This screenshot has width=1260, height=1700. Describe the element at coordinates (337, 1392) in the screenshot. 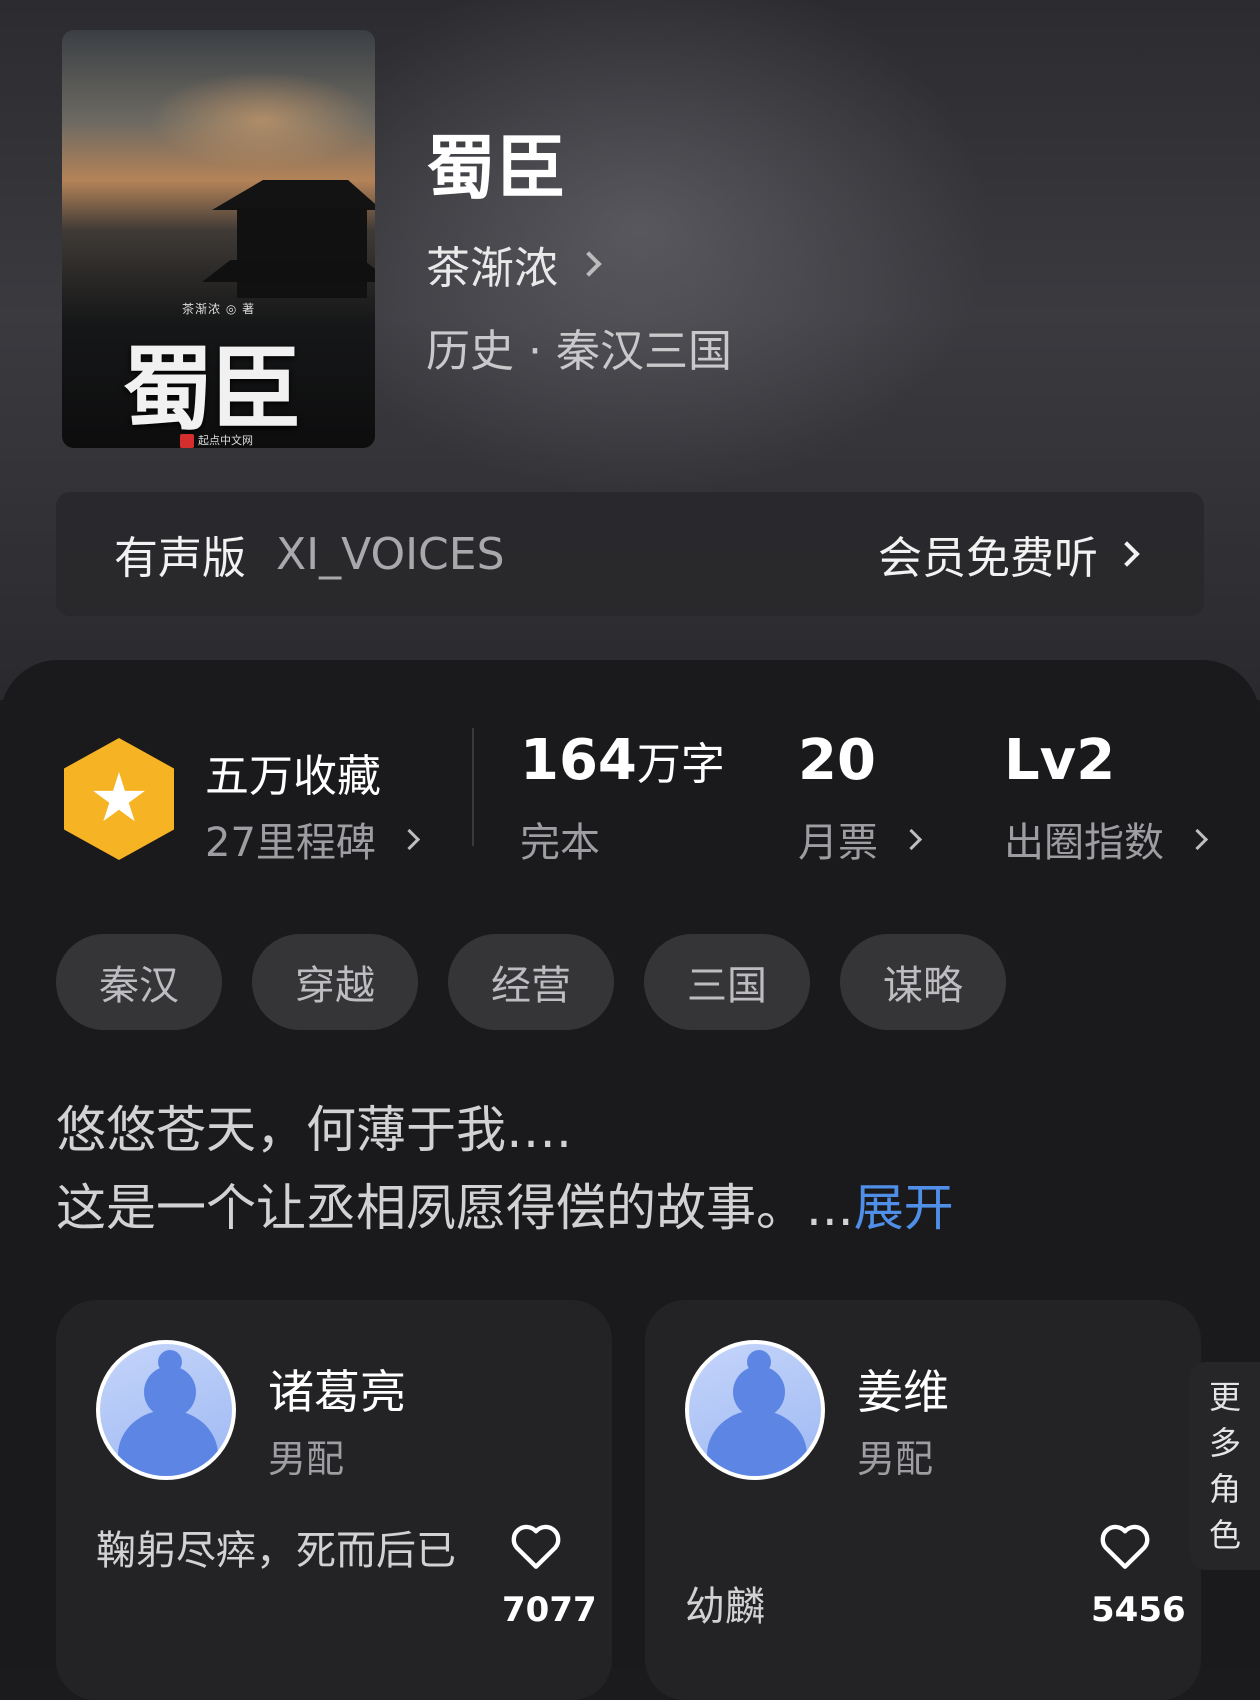

I see `character-name: 诸葛亮` at that location.